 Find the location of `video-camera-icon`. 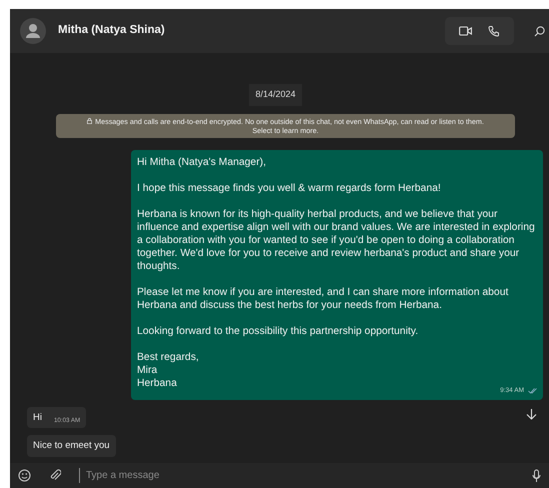

video-camera-icon is located at coordinates (465, 31).